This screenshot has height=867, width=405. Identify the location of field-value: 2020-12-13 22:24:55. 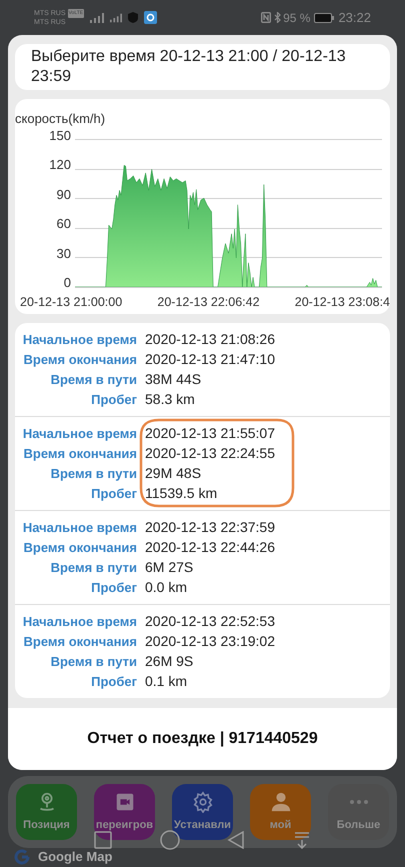
(210, 453).